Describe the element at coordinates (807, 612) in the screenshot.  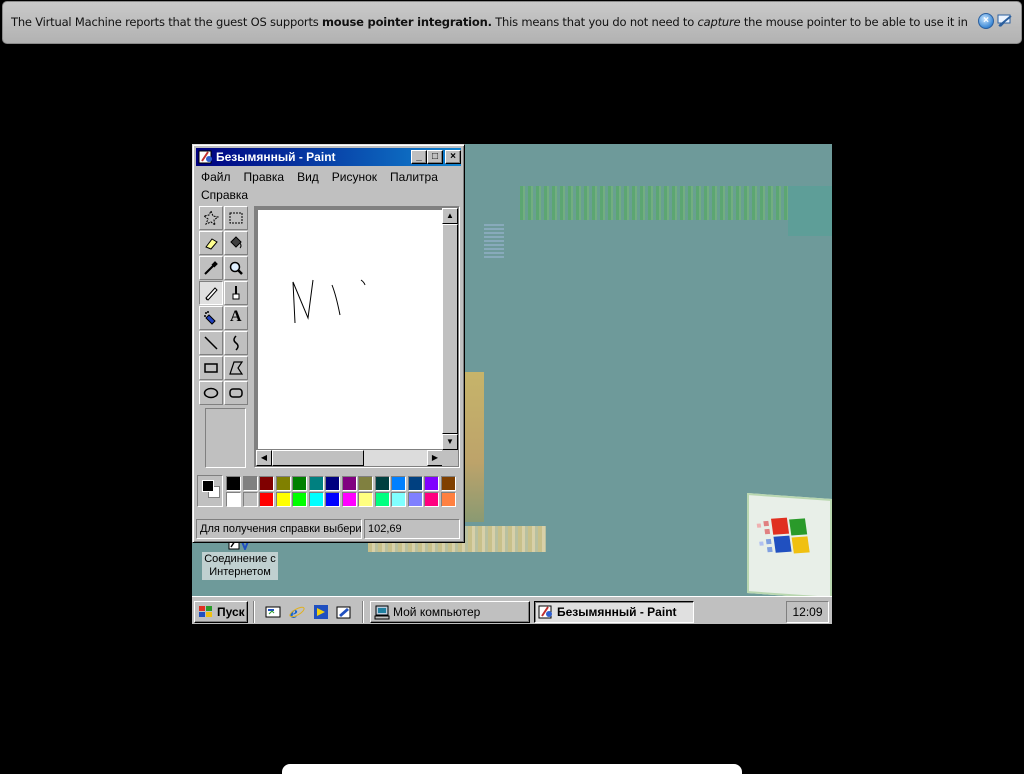
I see `system-tray-clock: 12:09` at that location.